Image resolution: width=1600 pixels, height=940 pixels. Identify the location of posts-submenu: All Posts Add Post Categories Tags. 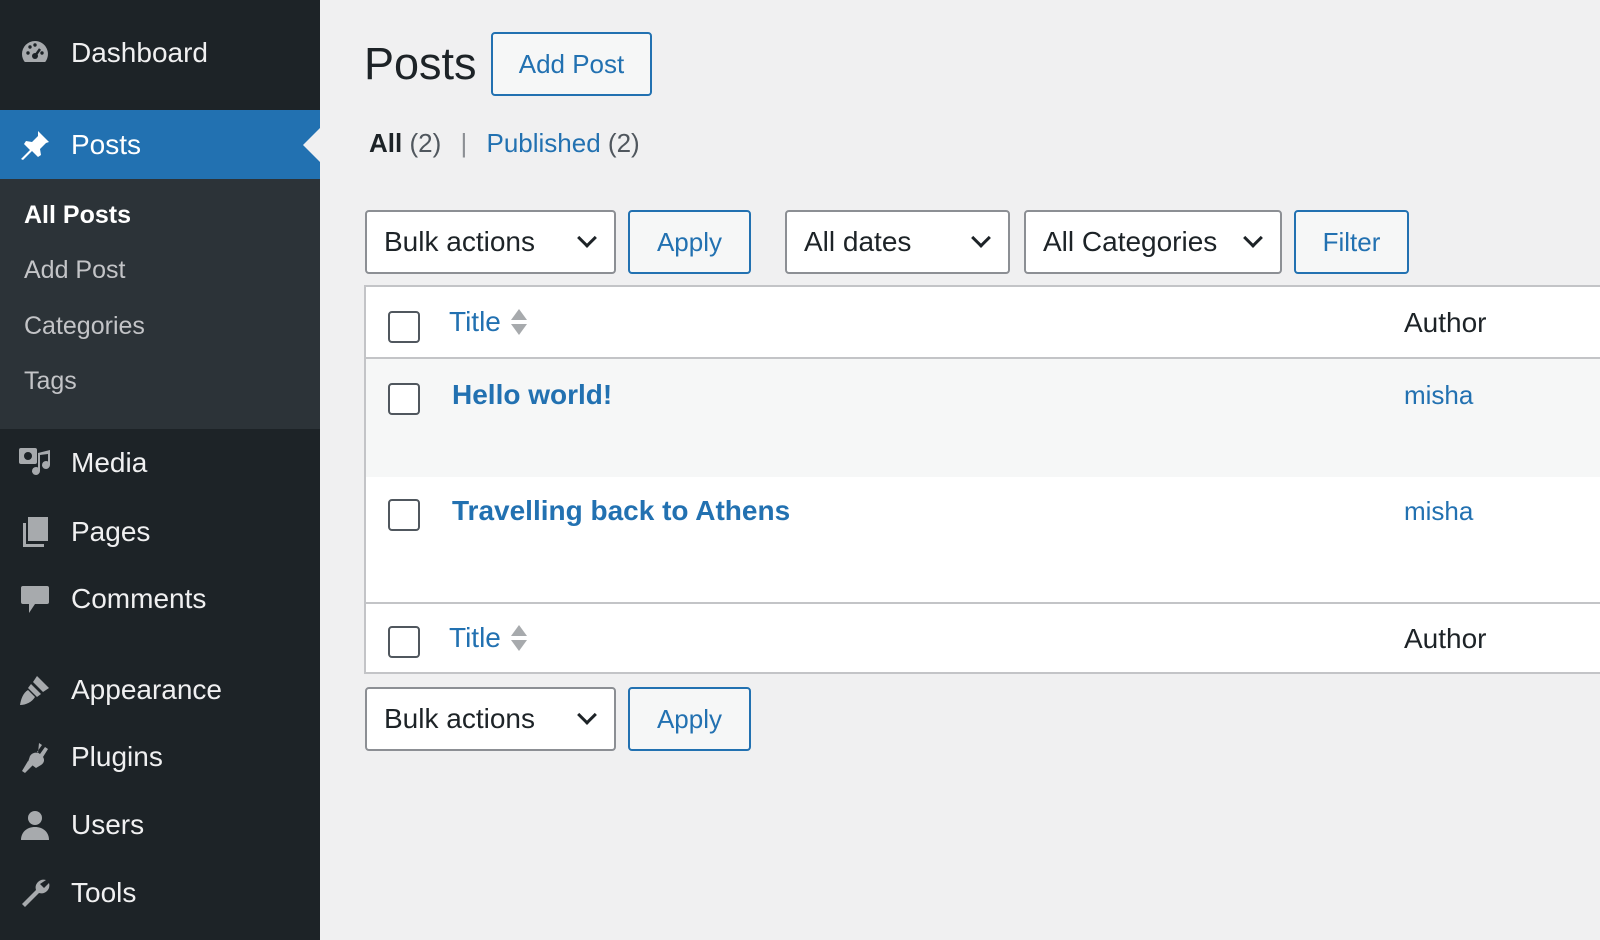
(160, 304).